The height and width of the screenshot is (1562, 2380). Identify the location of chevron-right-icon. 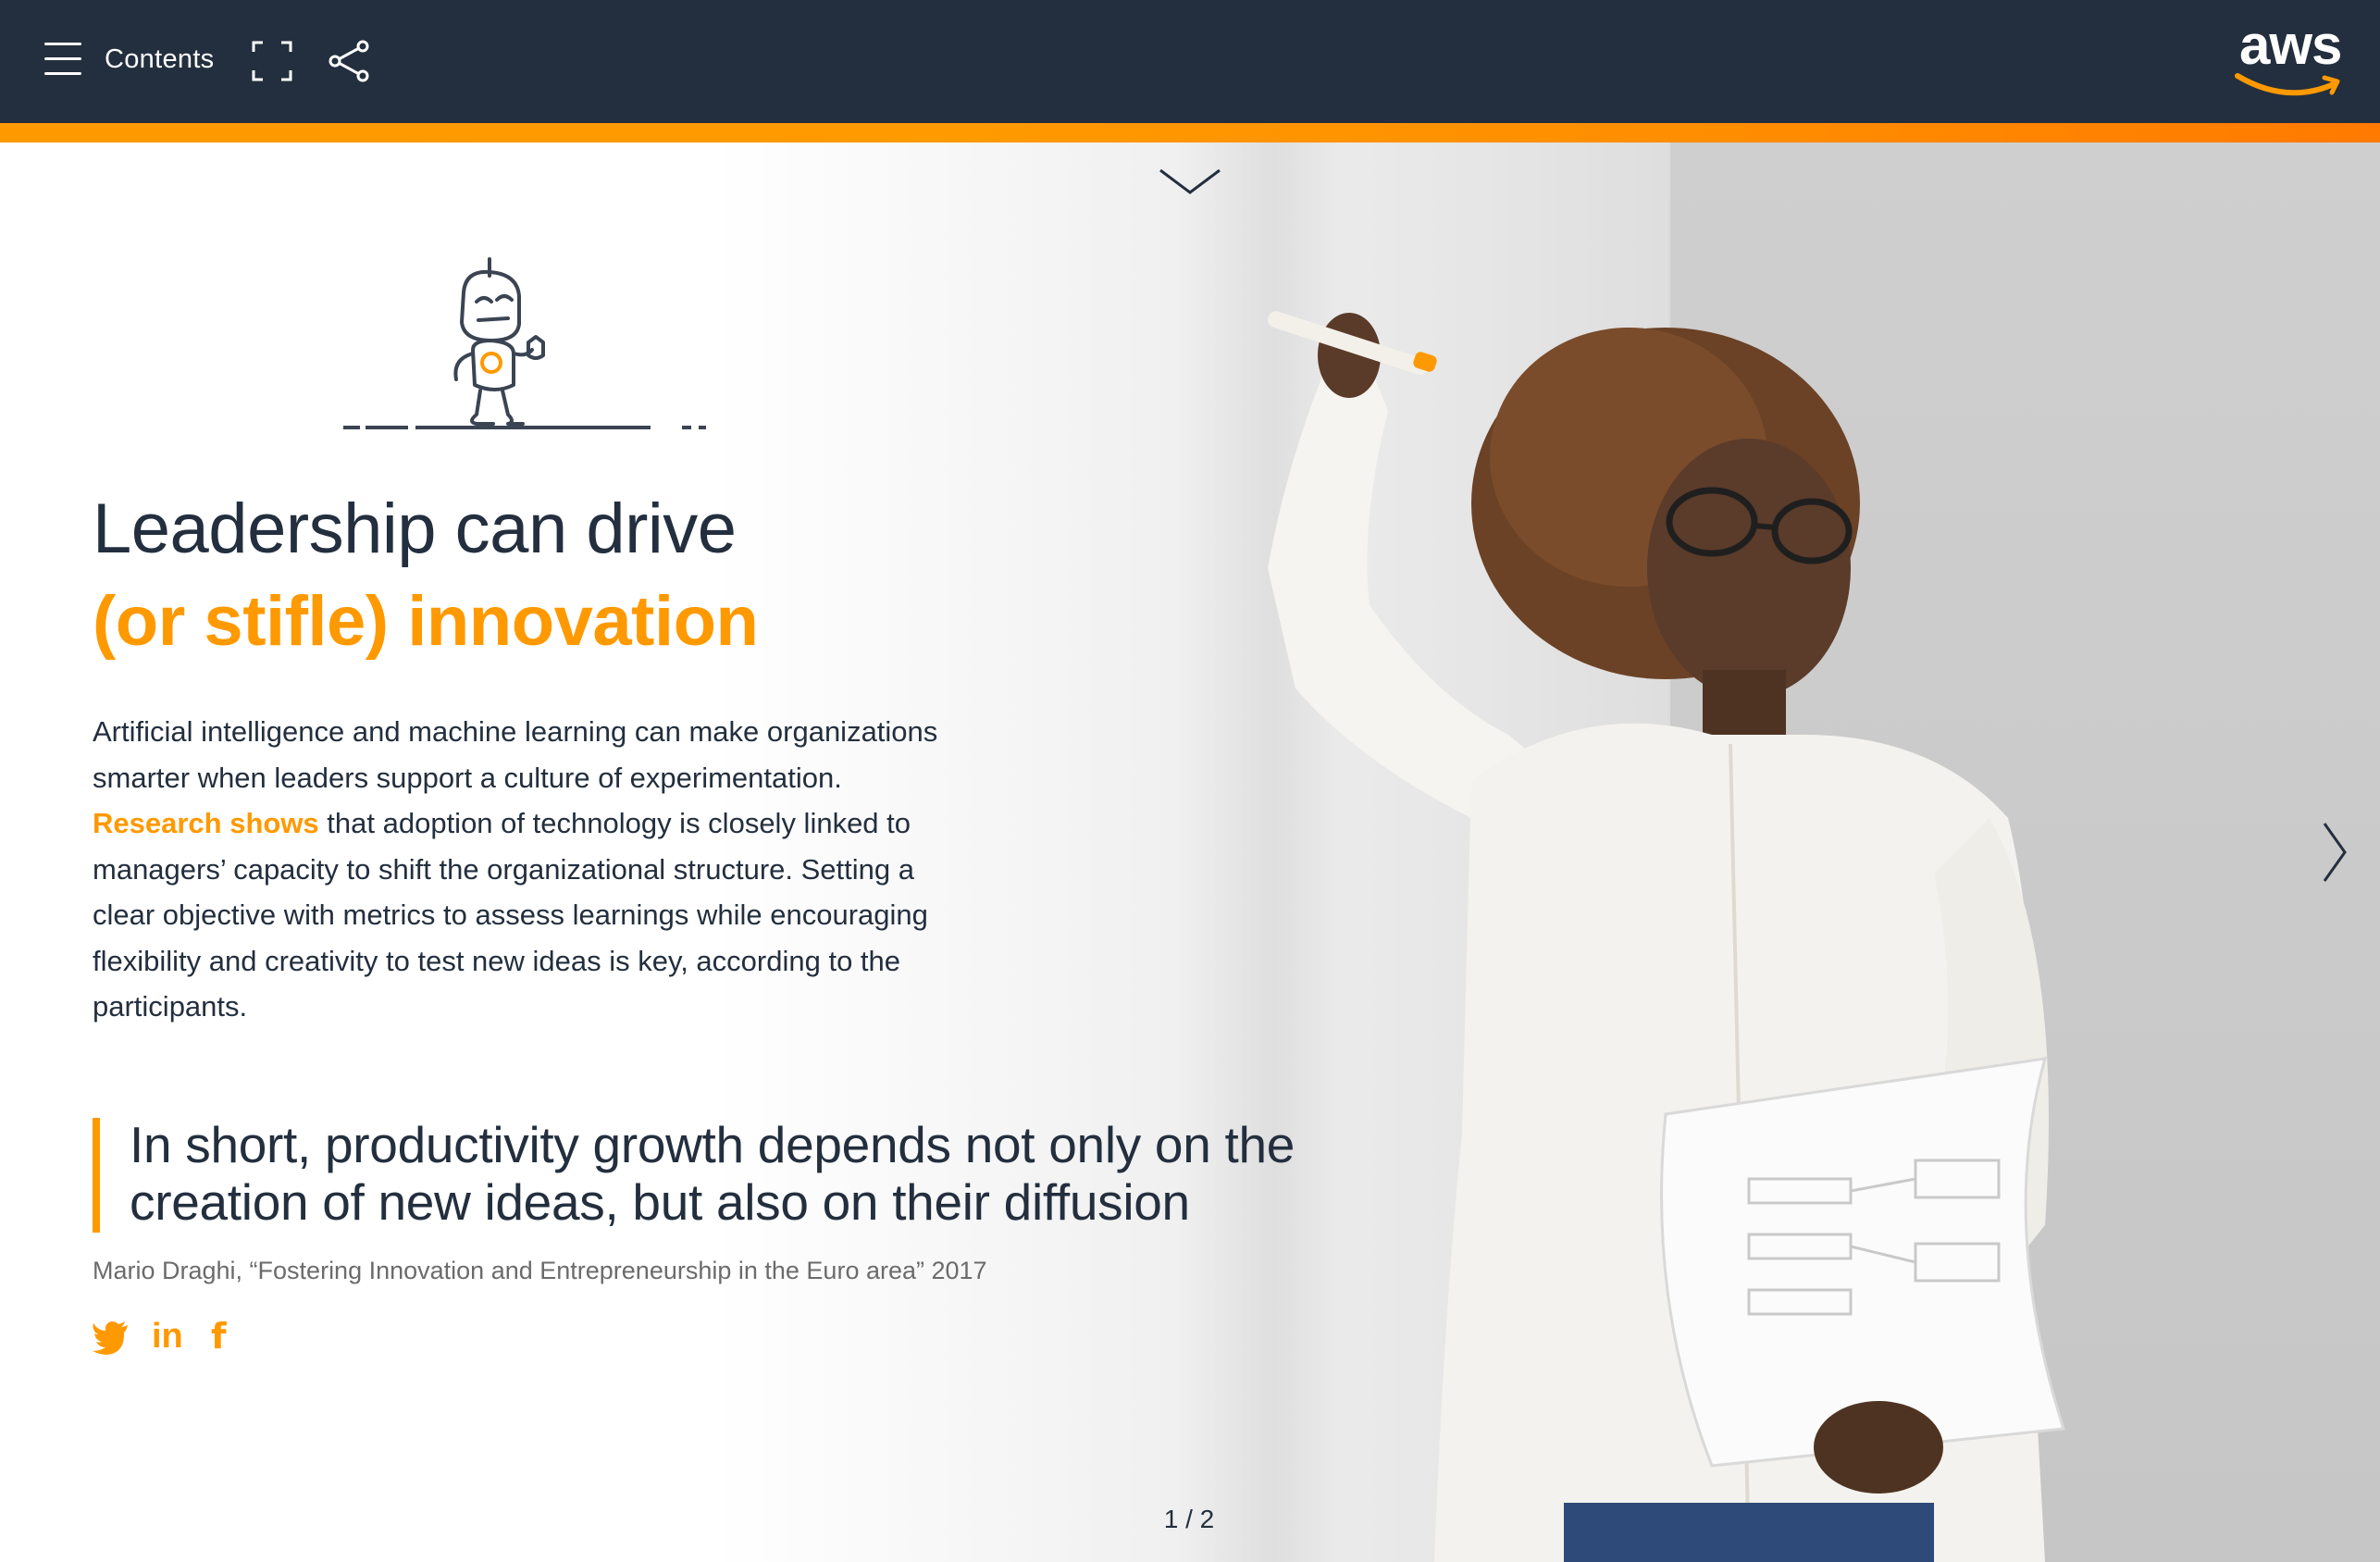
(2335, 852).